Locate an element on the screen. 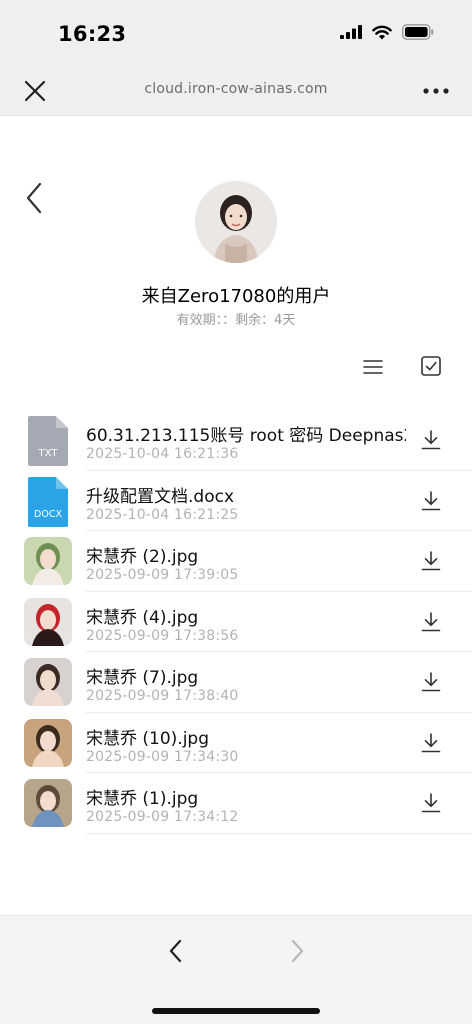 This screenshot has height=1024, width=472. status-icons is located at coordinates (387, 32).